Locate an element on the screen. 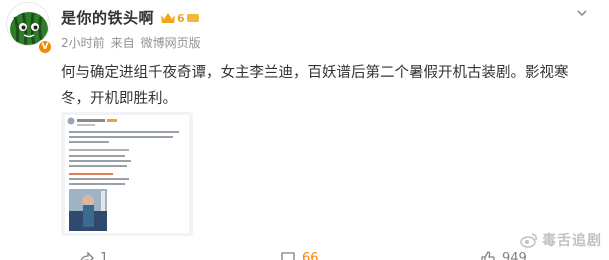  vip-bar-icon is located at coordinates (193, 17).